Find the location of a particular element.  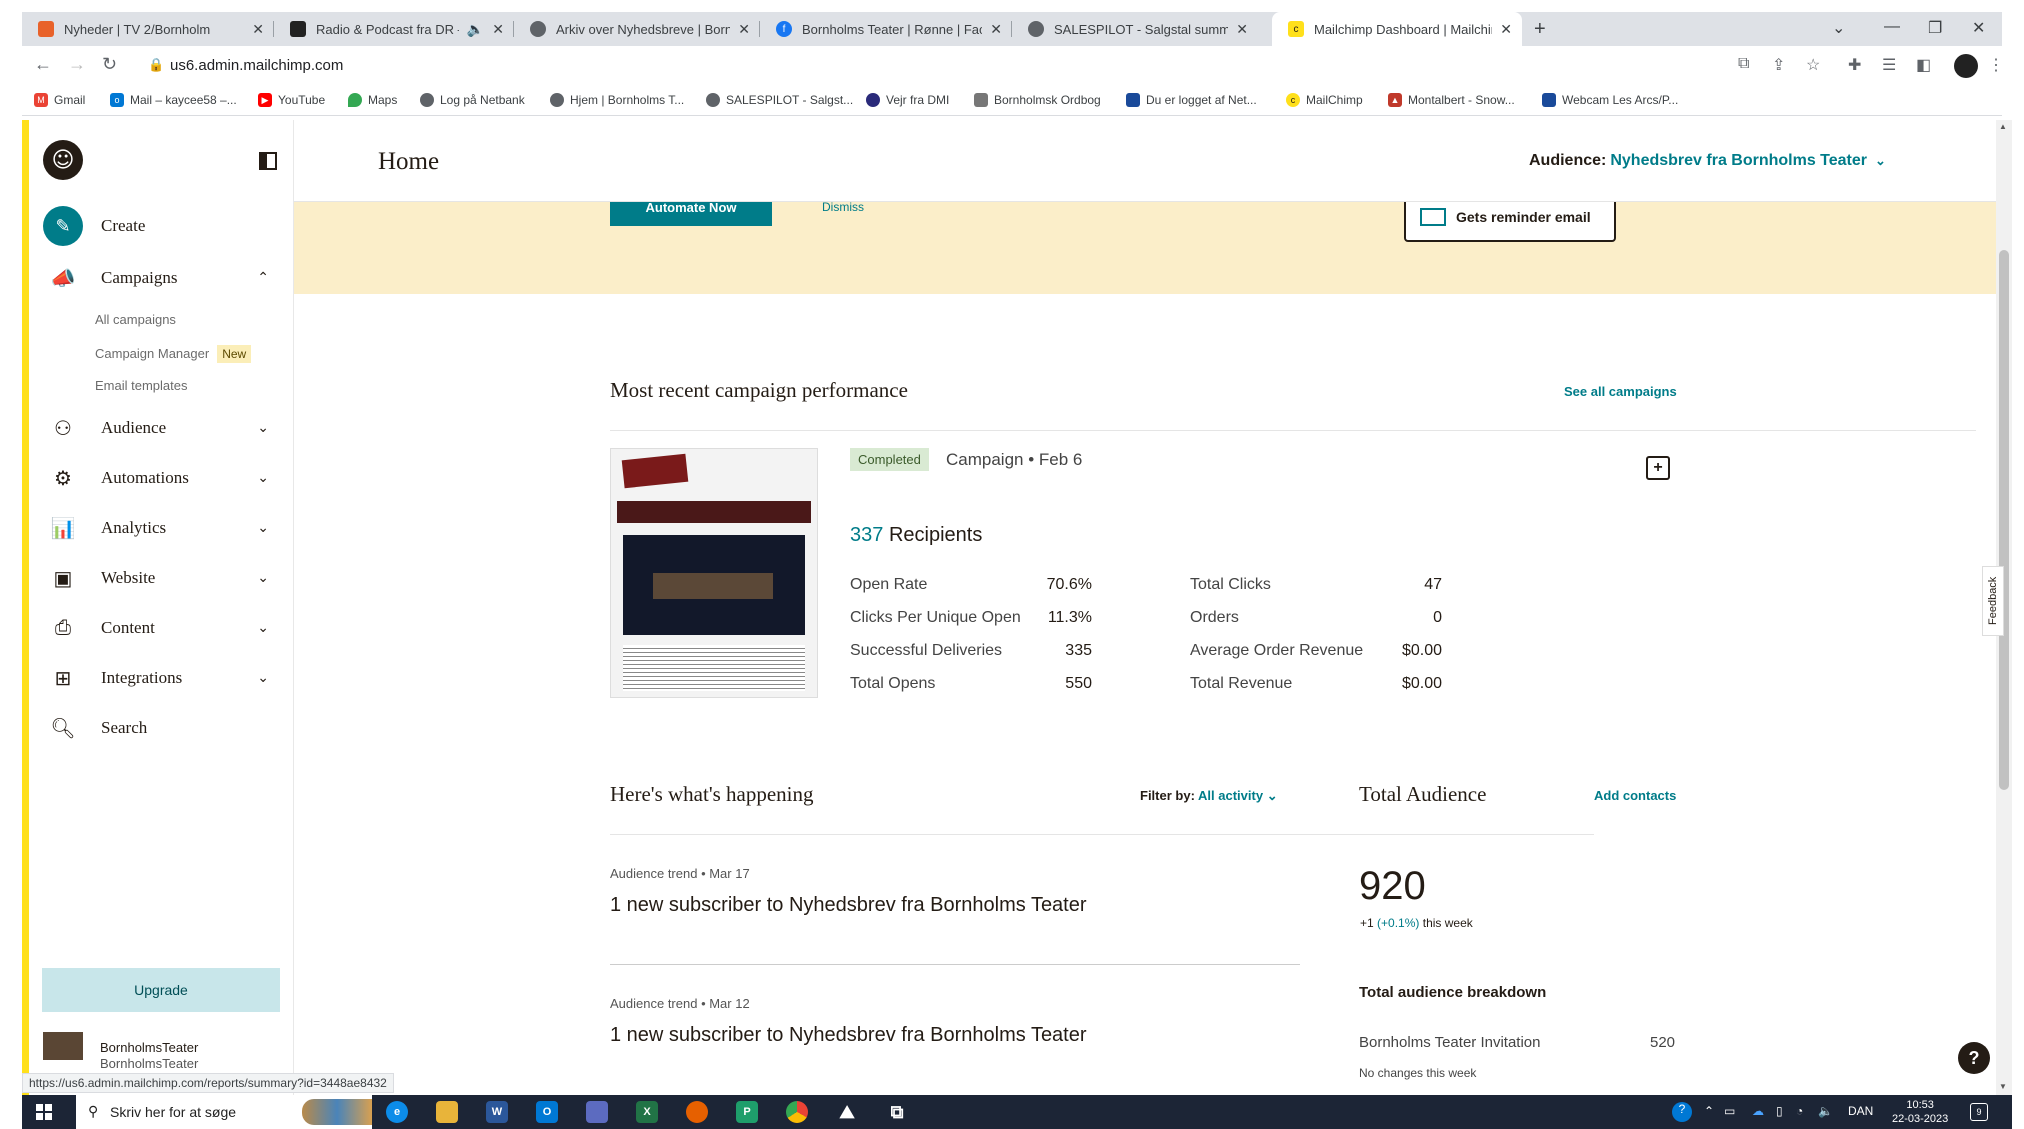

edge-icon: e is located at coordinates (397, 1112).